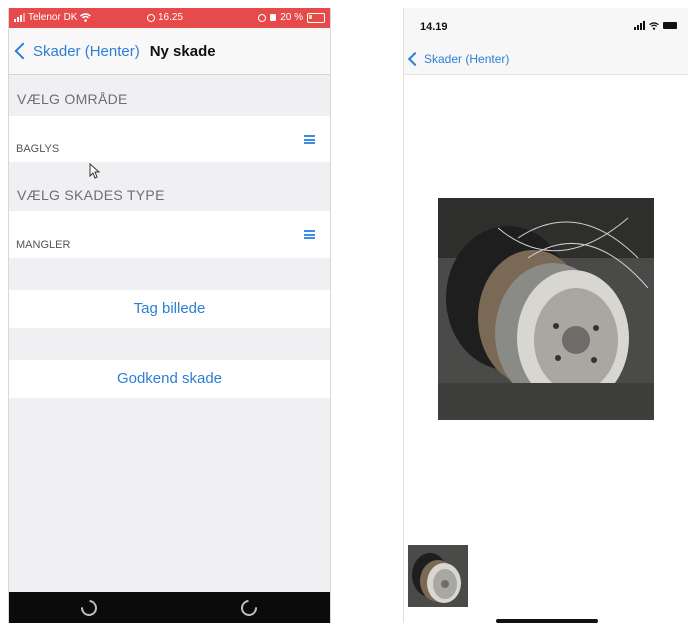 The width and height of the screenshot is (688, 623). What do you see at coordinates (169, 234) in the screenshot?
I see `damage-type-select-row: MANGLER` at bounding box center [169, 234].